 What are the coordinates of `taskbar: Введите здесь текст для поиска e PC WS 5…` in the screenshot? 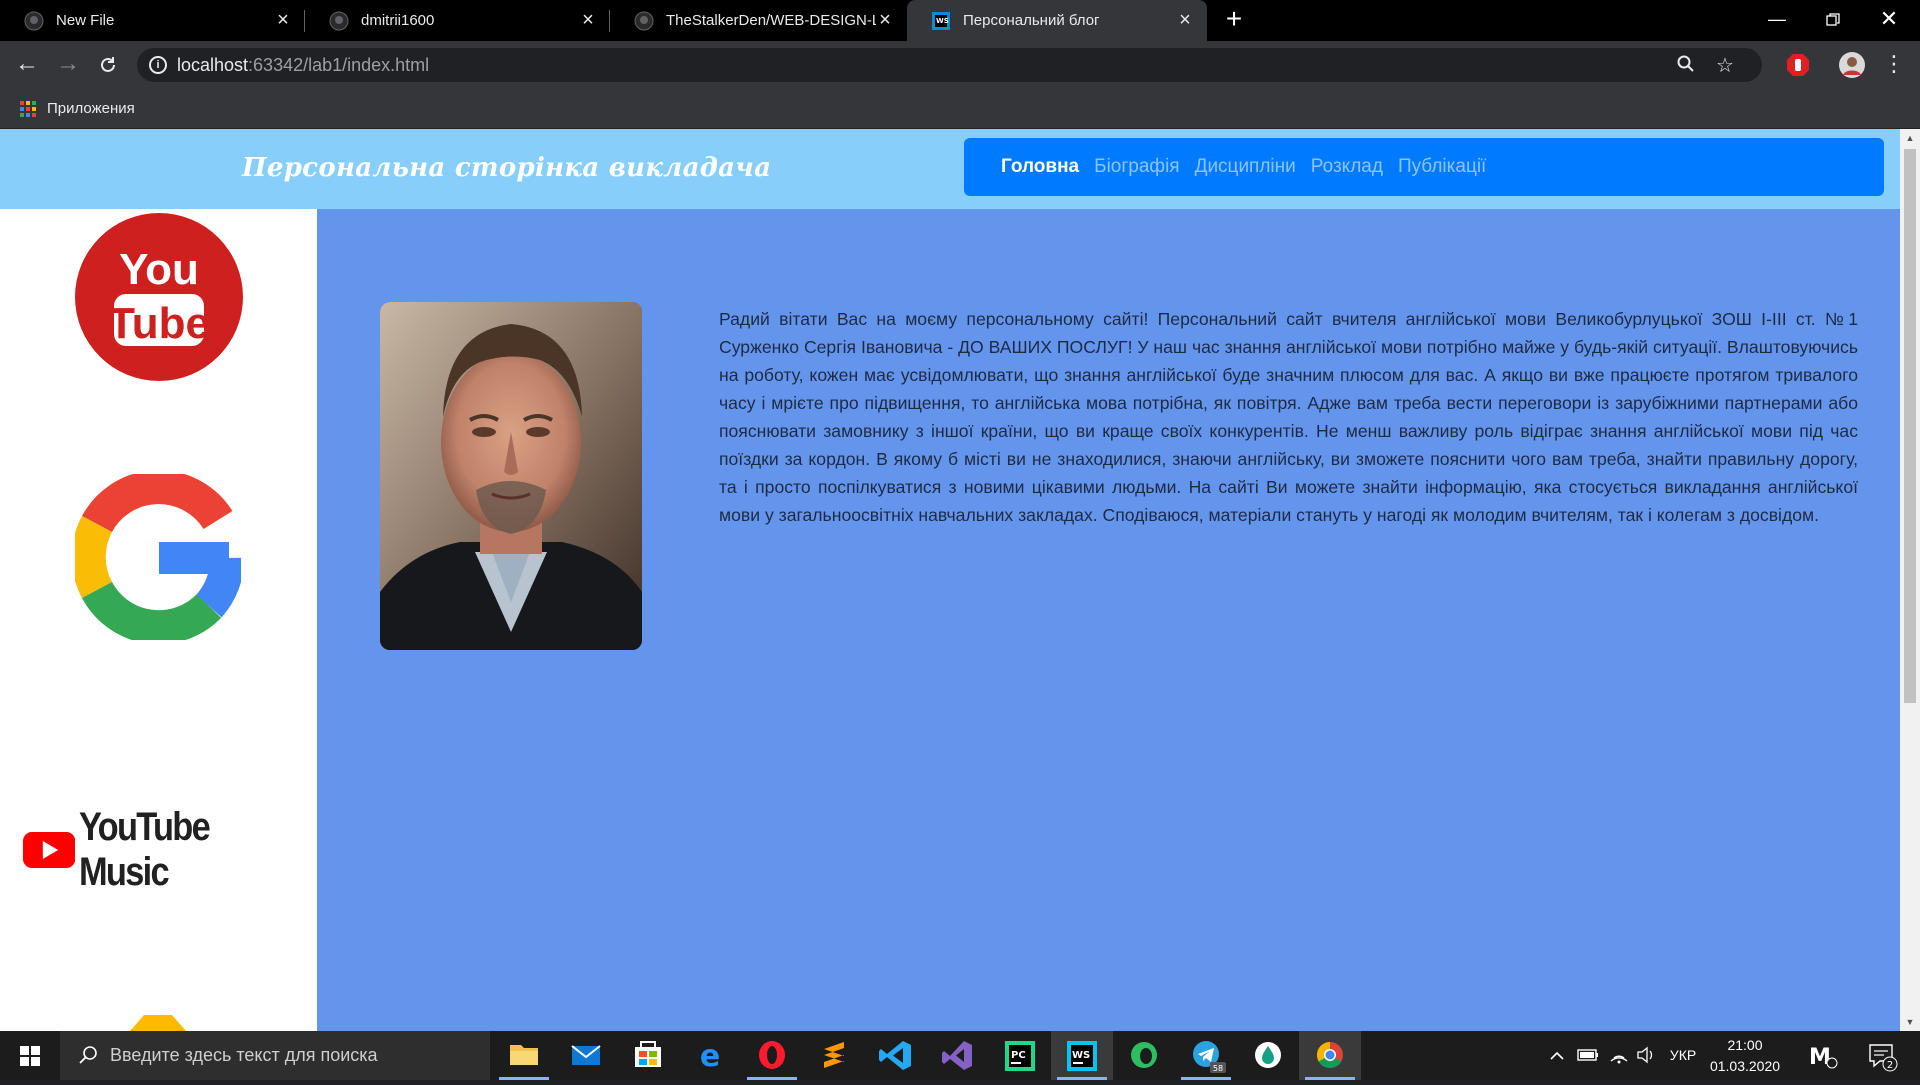 It's located at (960, 1055).